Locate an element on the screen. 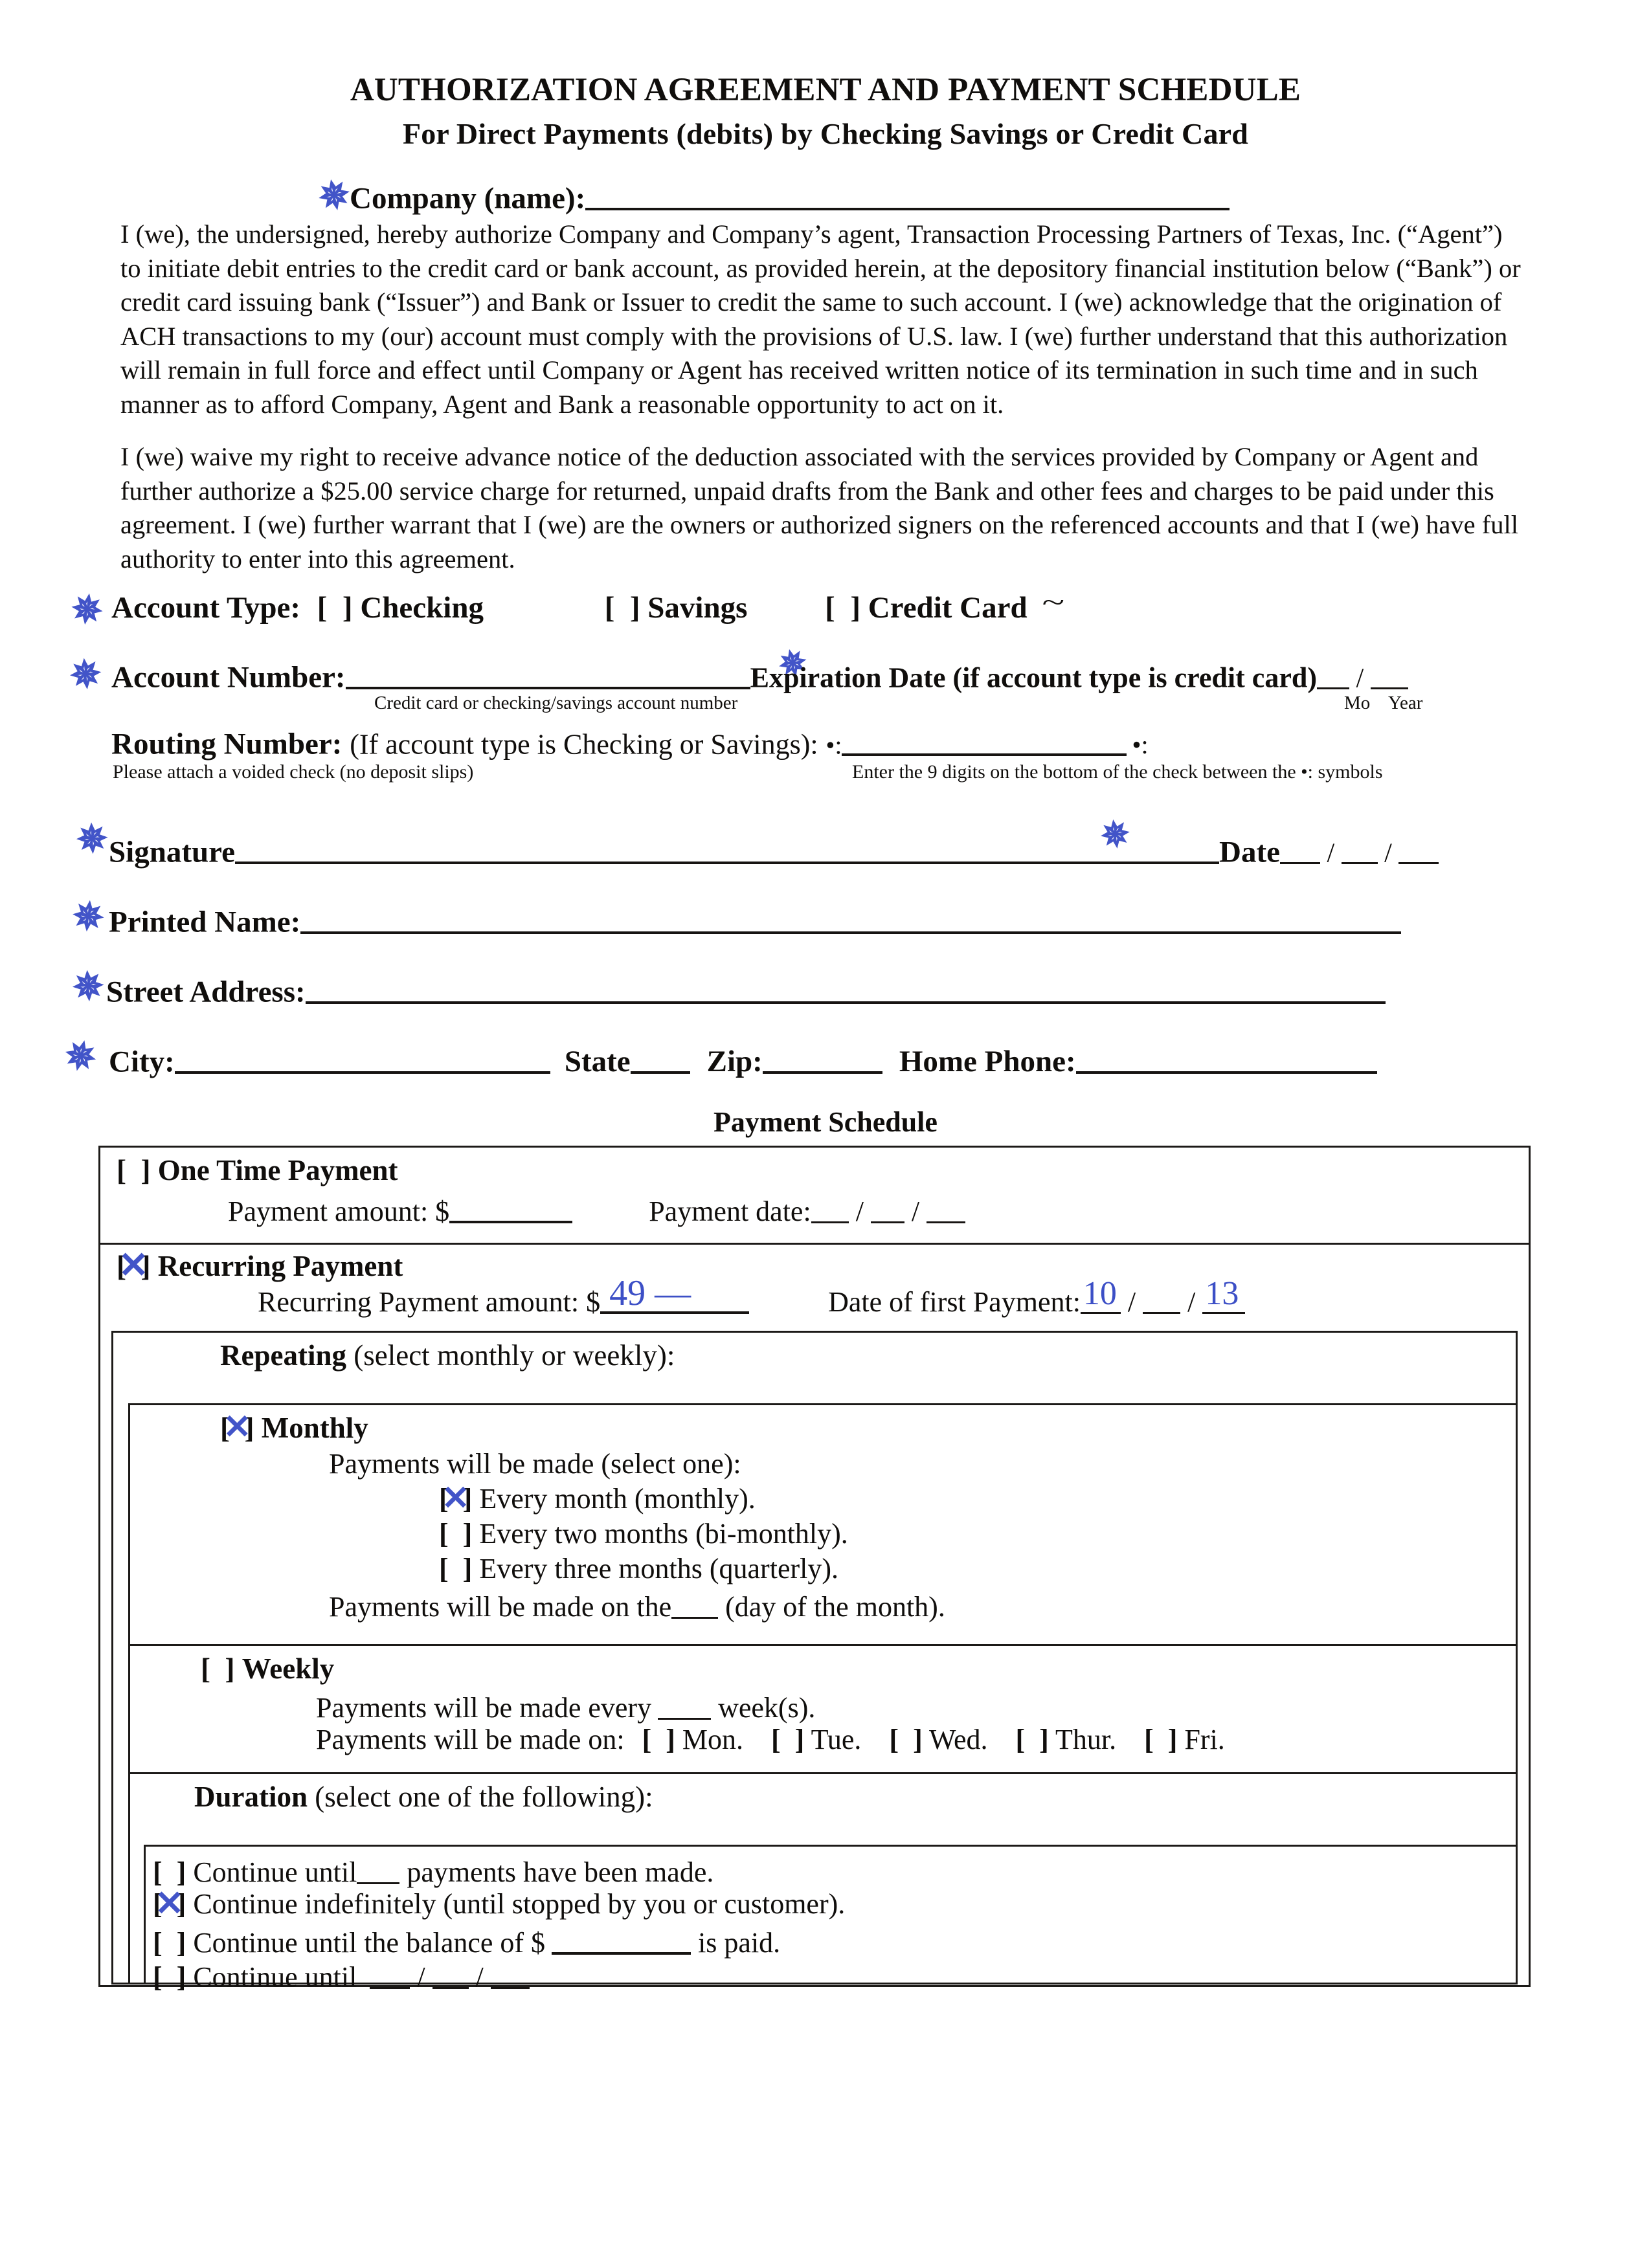 This screenshot has width=1651, height=2268. duration-option-count-input is located at coordinates (378, 1868).